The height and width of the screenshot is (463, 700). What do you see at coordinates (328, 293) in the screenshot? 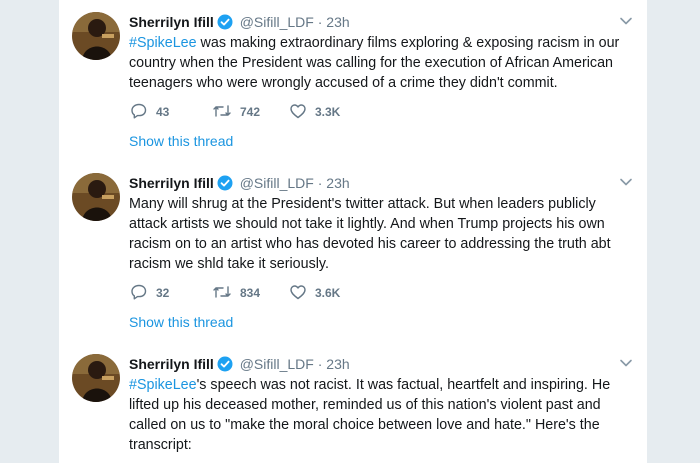
I see `like-count: 3.6K` at bounding box center [328, 293].